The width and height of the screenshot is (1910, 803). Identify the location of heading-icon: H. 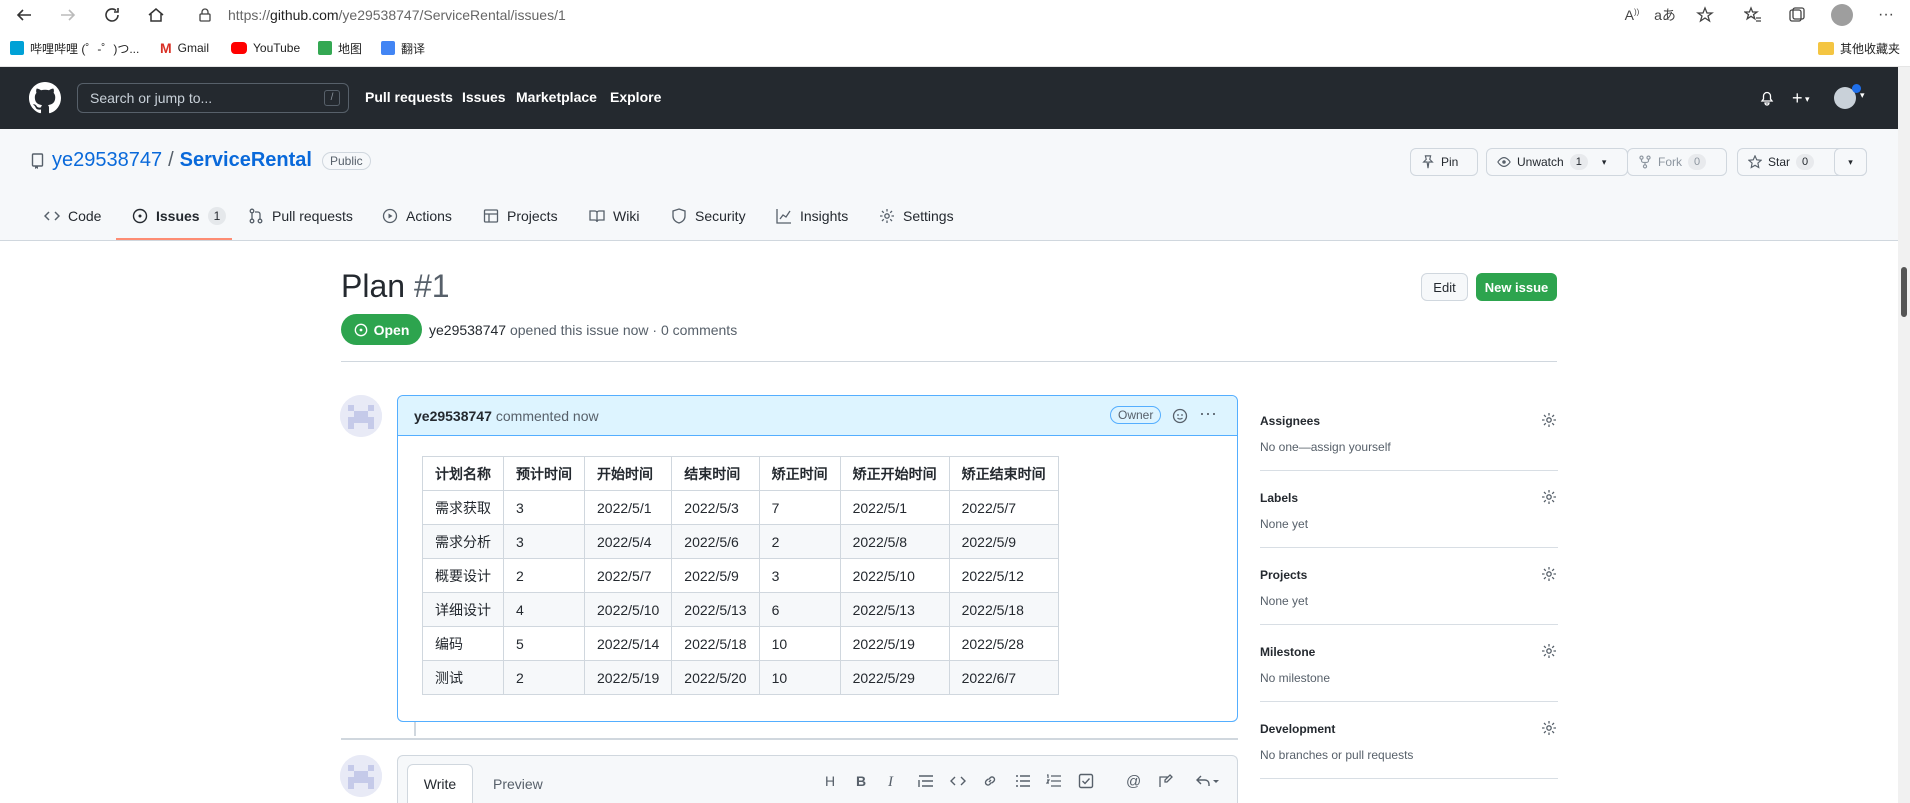
(830, 781).